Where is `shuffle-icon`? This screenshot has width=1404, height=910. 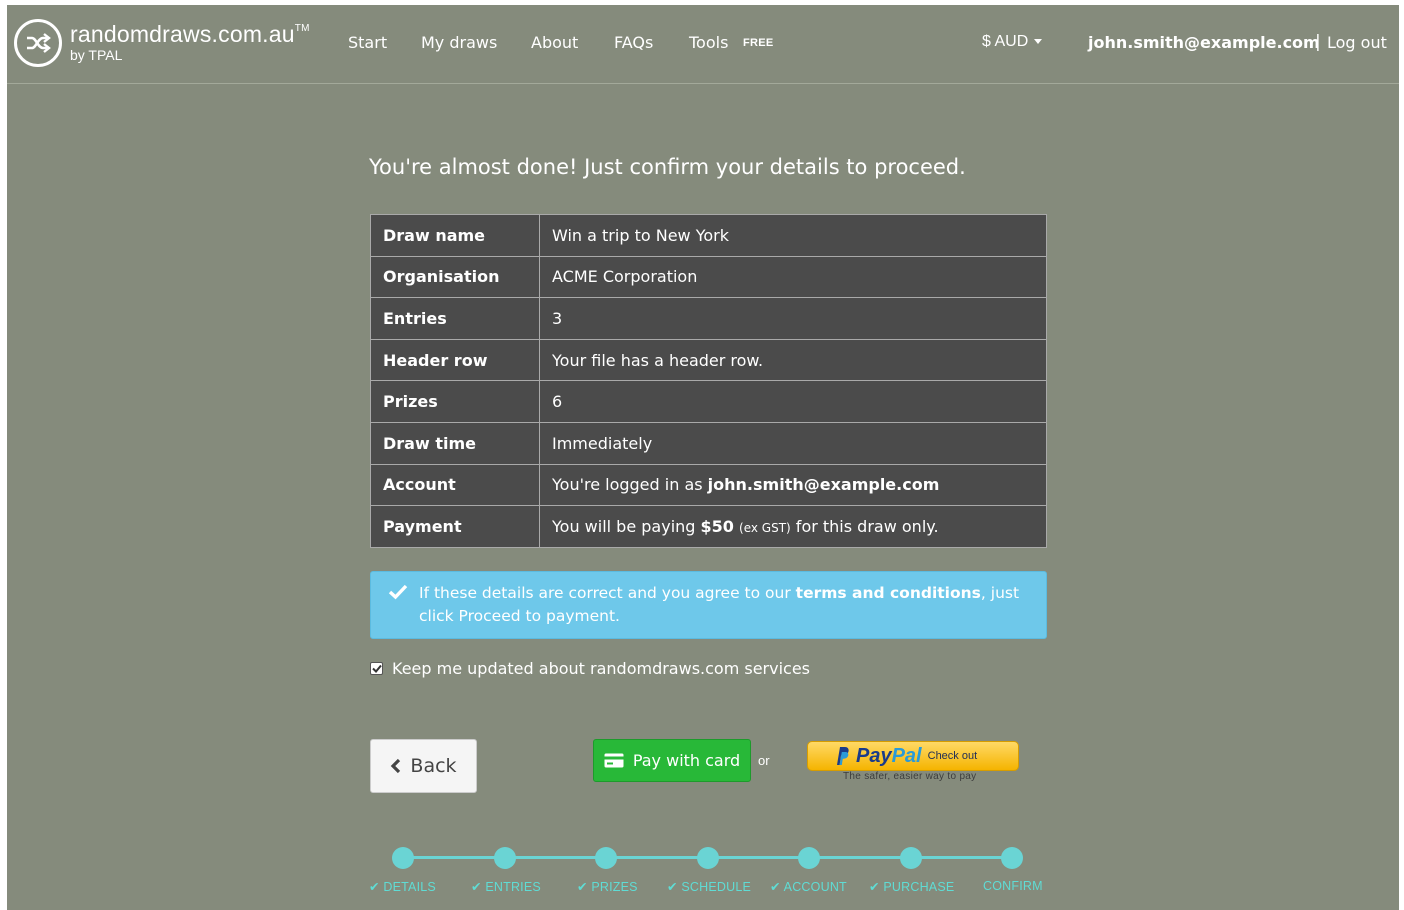
shuffle-icon is located at coordinates (39, 43).